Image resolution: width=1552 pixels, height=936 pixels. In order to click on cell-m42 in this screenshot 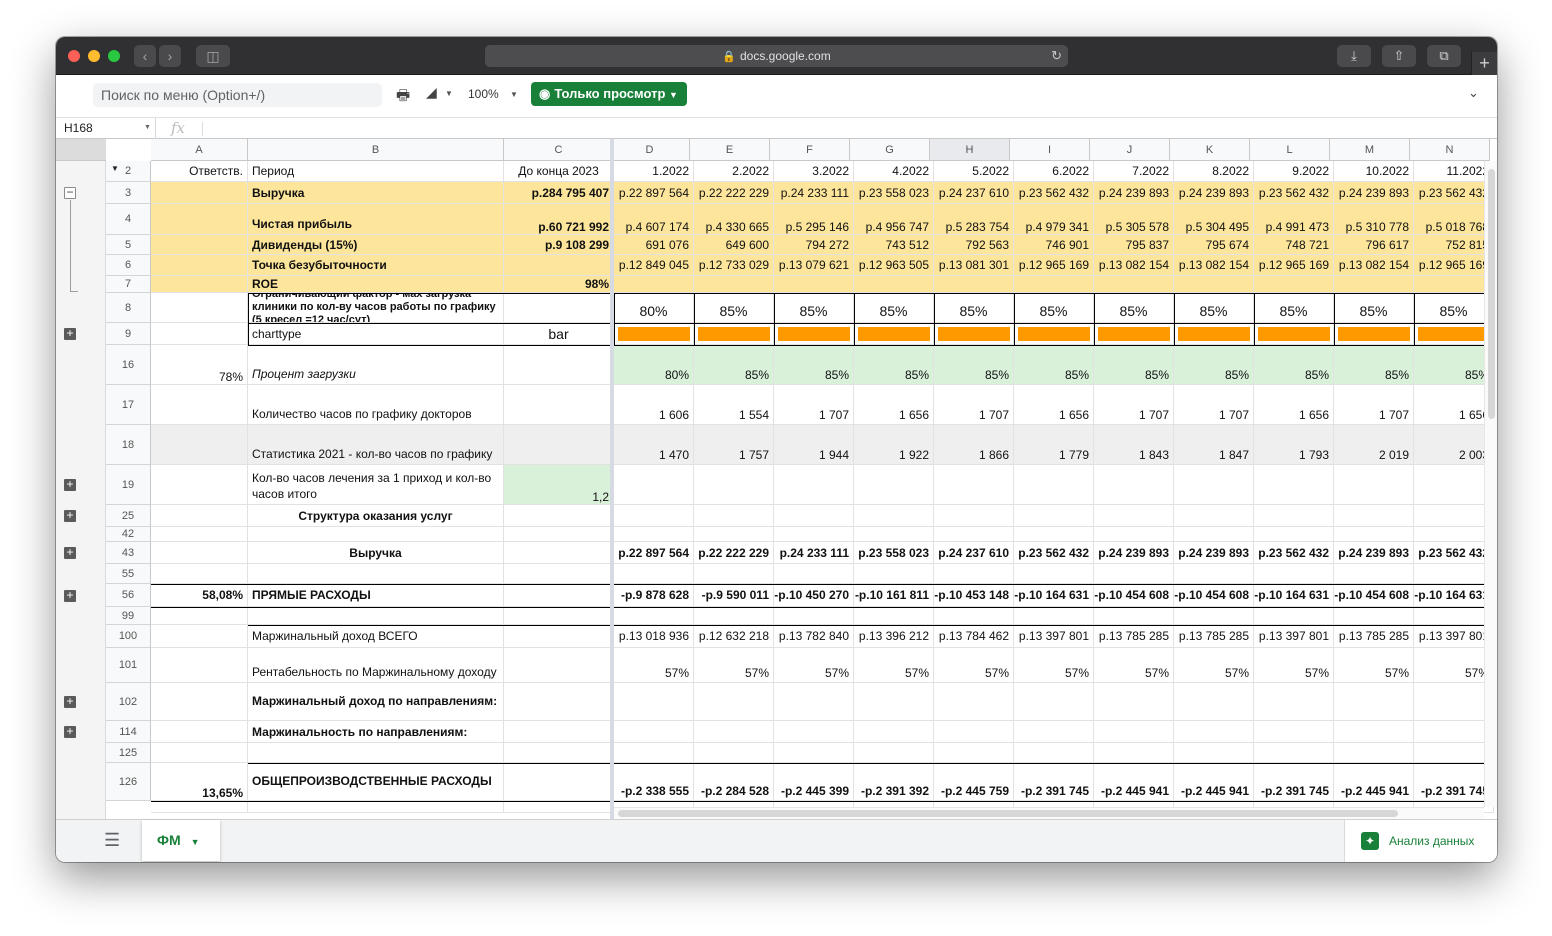, I will do `click(1374, 534)`.